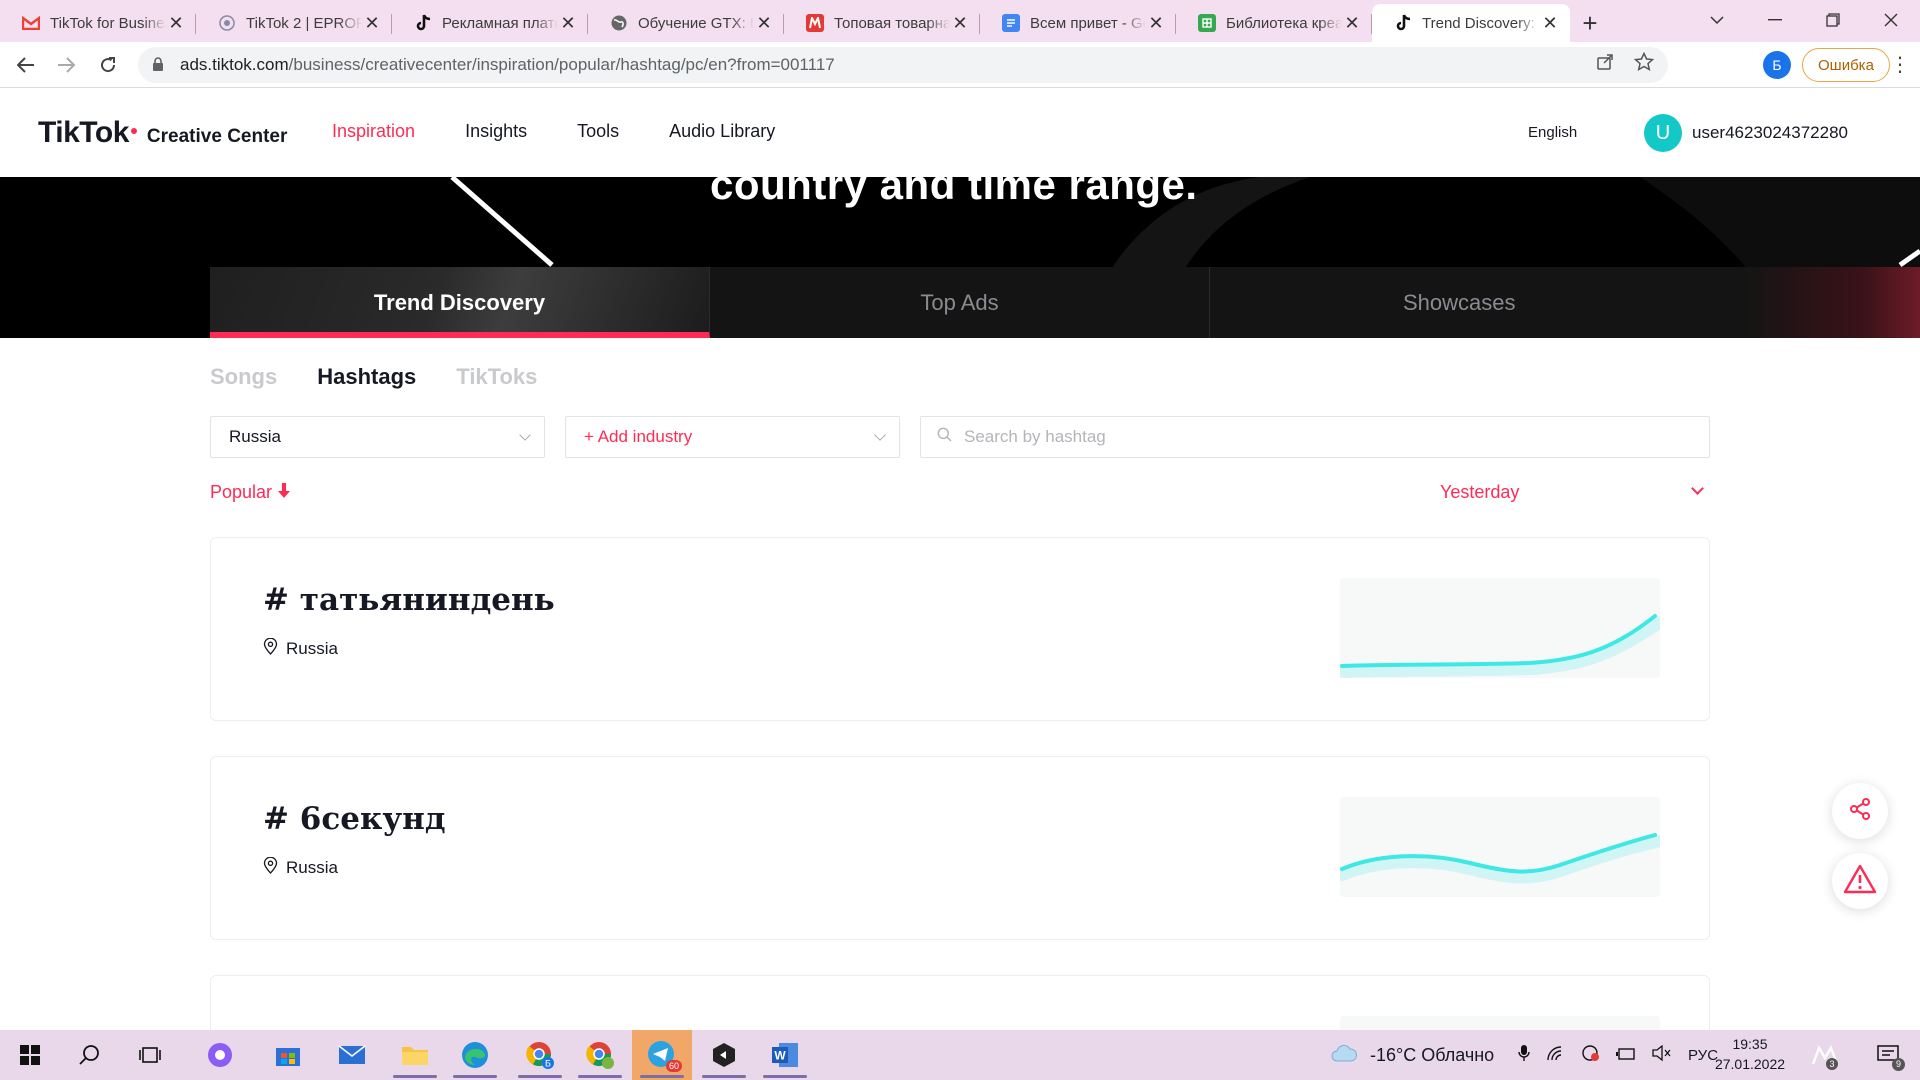 The width and height of the screenshot is (1920, 1080). What do you see at coordinates (1888, 1055) in the screenshot?
I see `notifications-icon: 9` at bounding box center [1888, 1055].